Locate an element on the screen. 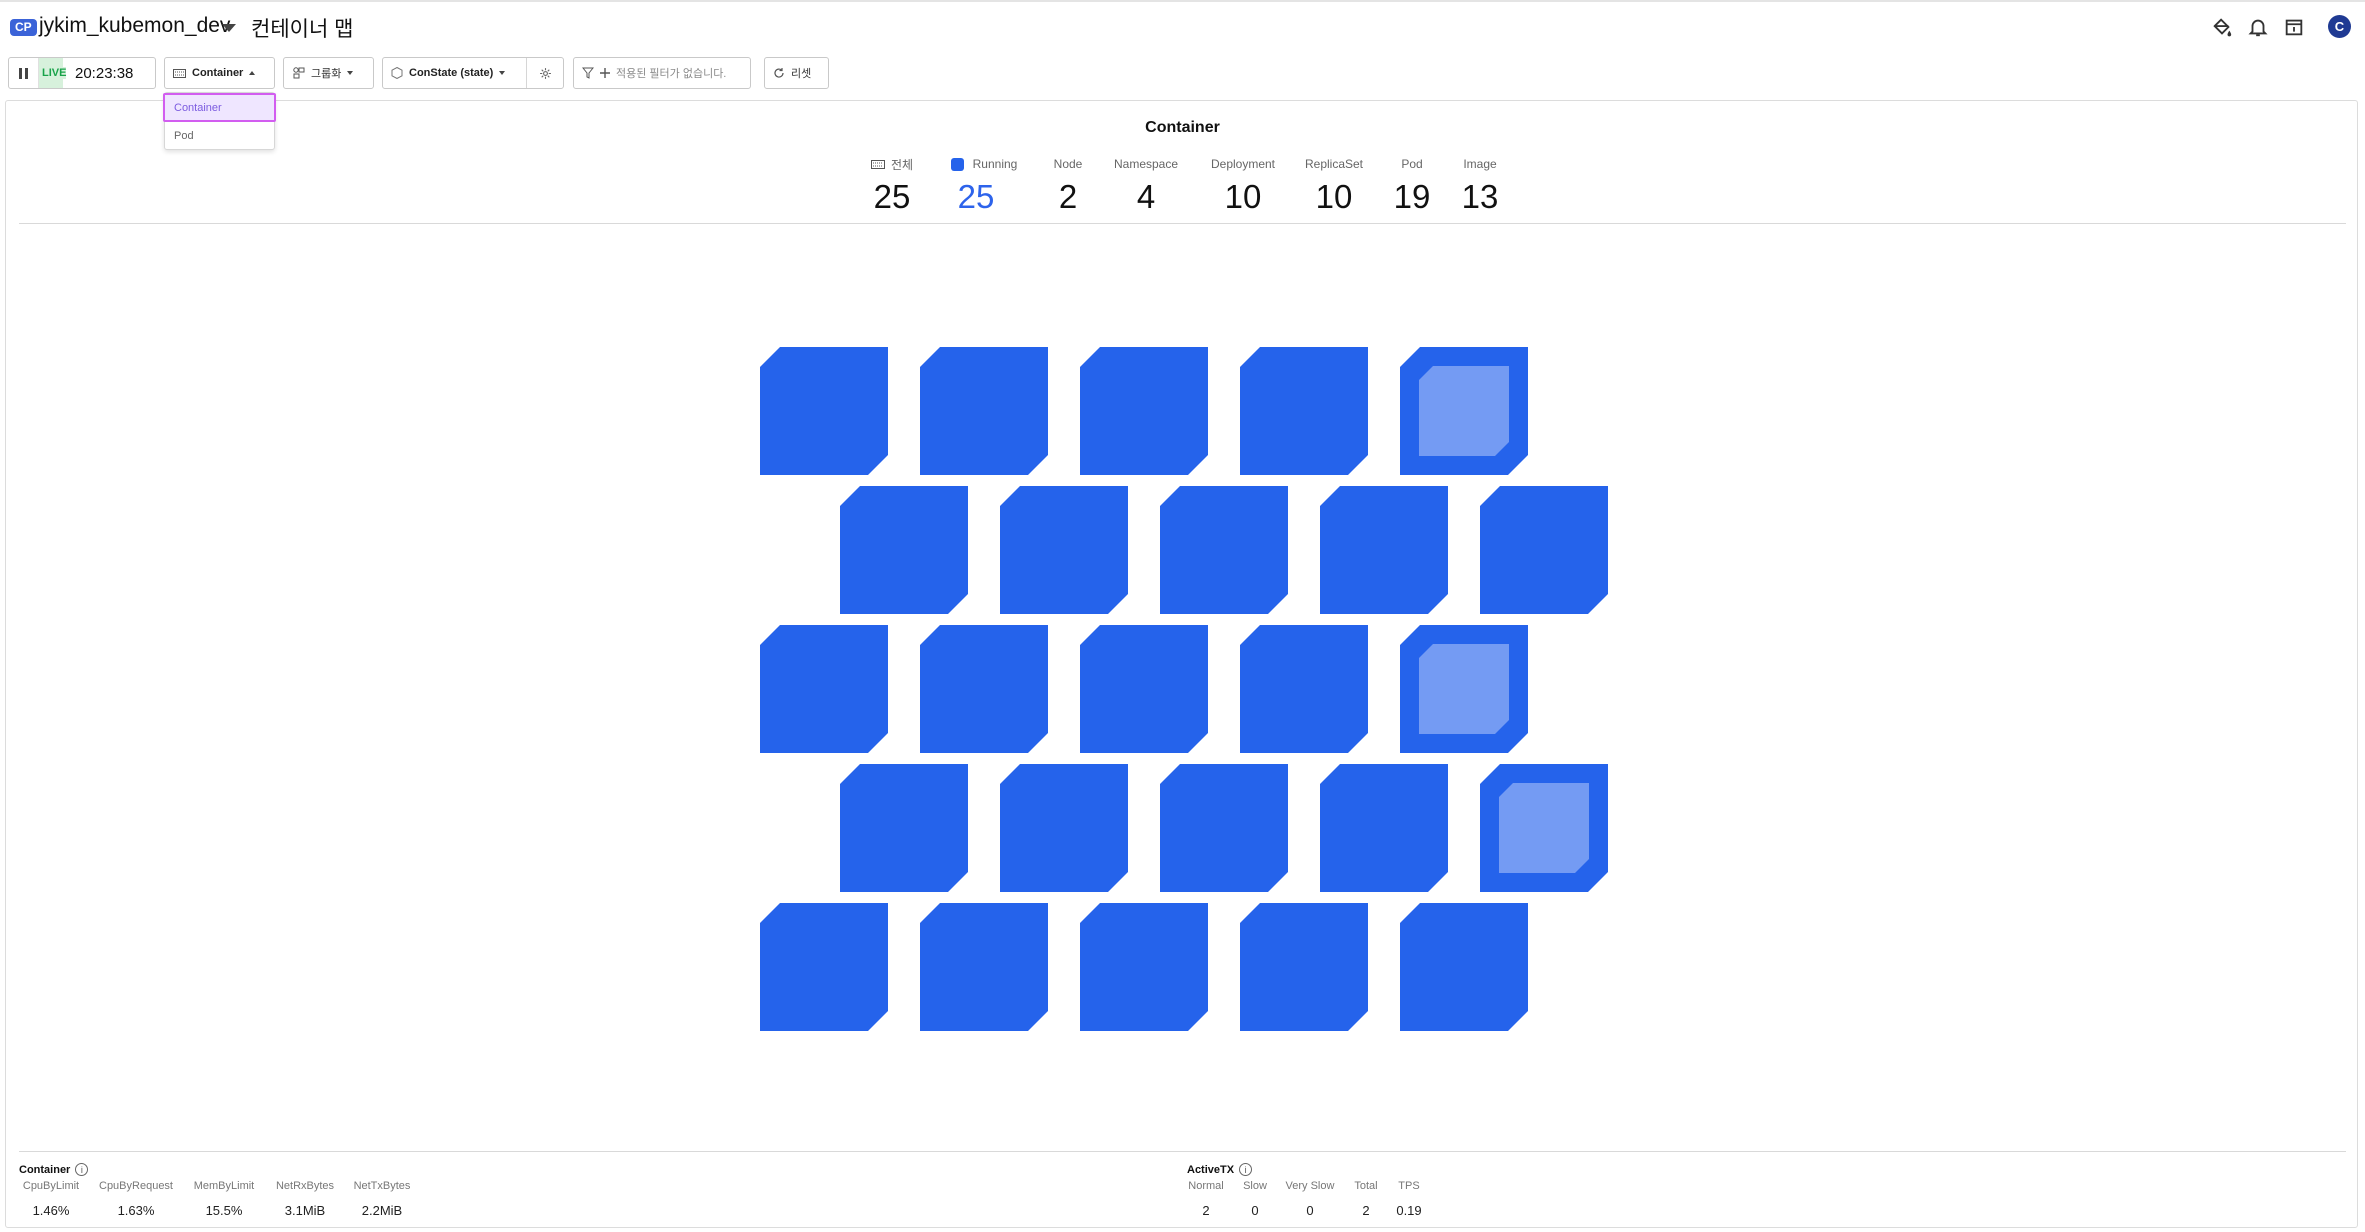  metric-membylimit: MemByLimit 15.5% is located at coordinates (224, 1199).